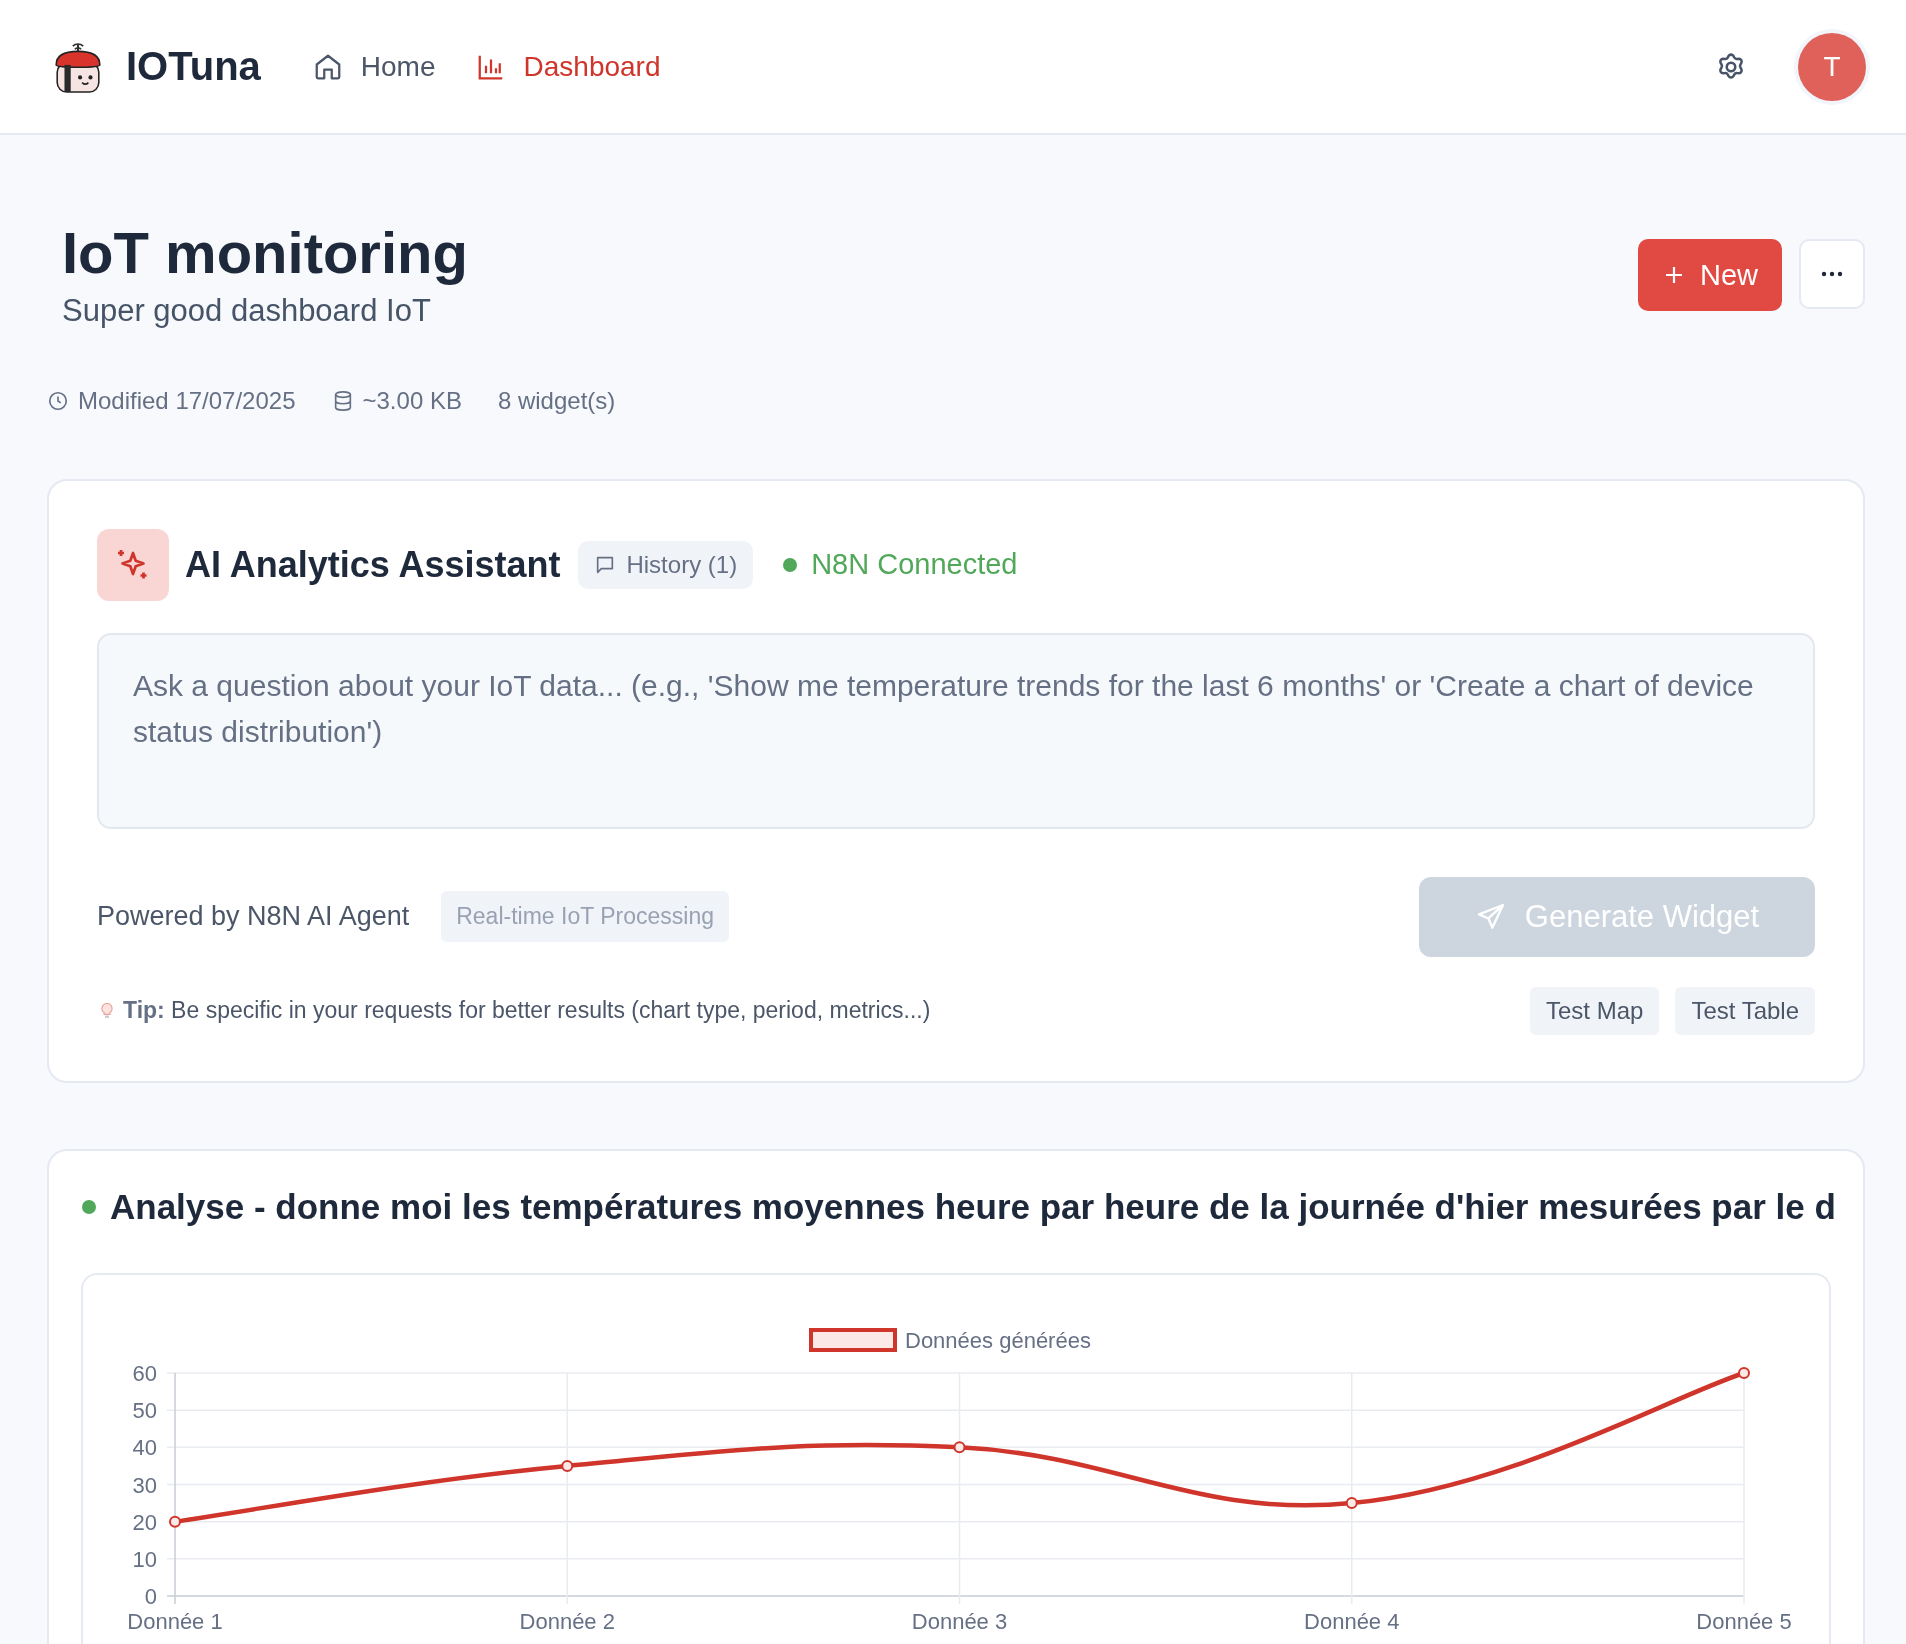 This screenshot has height=1644, width=1906. Describe the element at coordinates (373, 564) in the screenshot. I see `assistant-title: AI Analytics Assistant` at that location.